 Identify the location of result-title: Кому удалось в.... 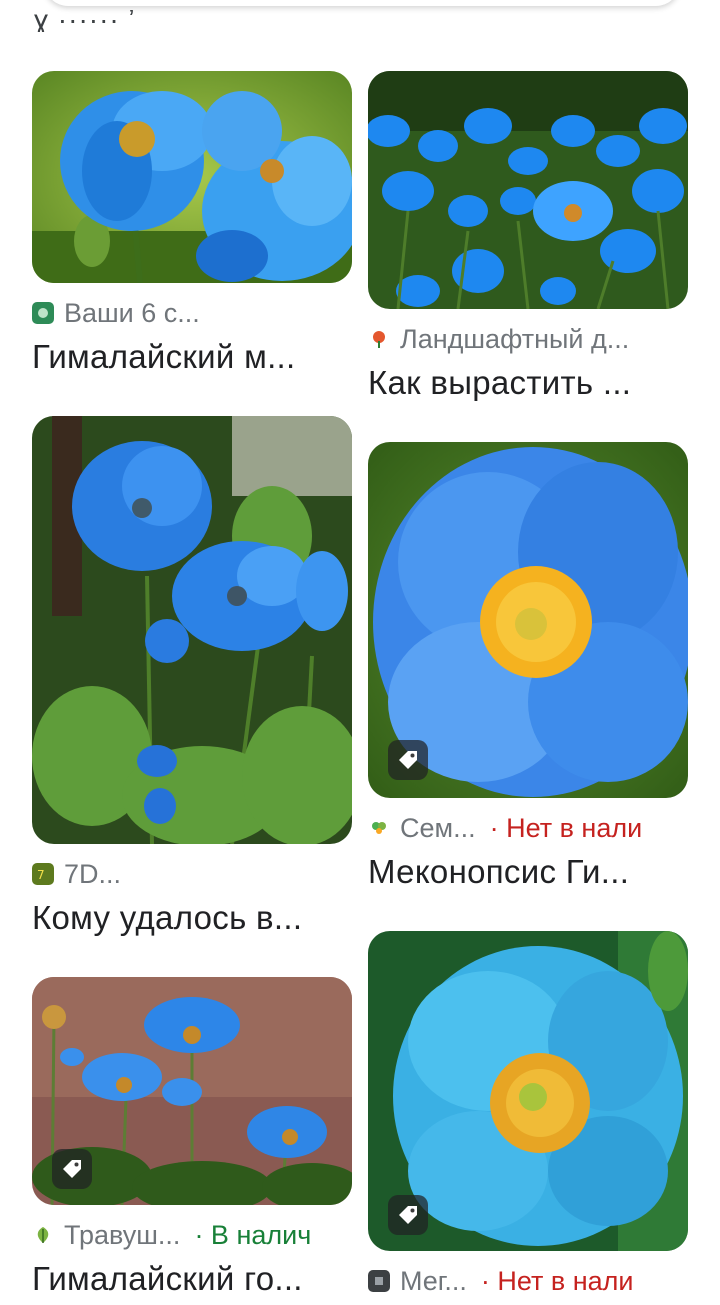
(192, 918).